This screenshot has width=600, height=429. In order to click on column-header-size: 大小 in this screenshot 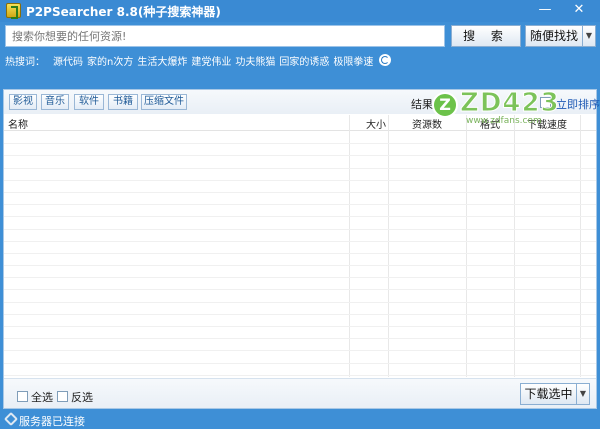, I will do `click(376, 123)`.